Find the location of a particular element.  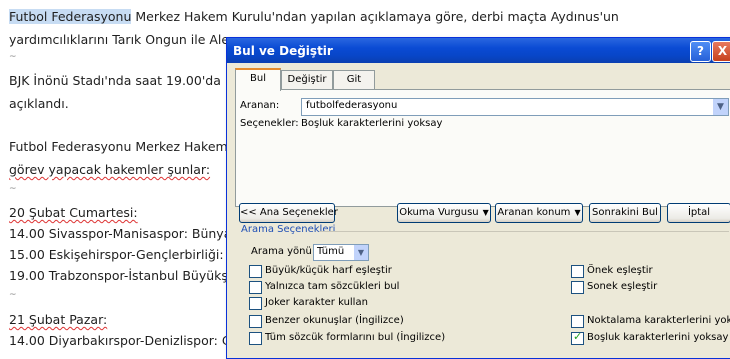

find-next-button: Sonrakini Bul is located at coordinates (625, 213).